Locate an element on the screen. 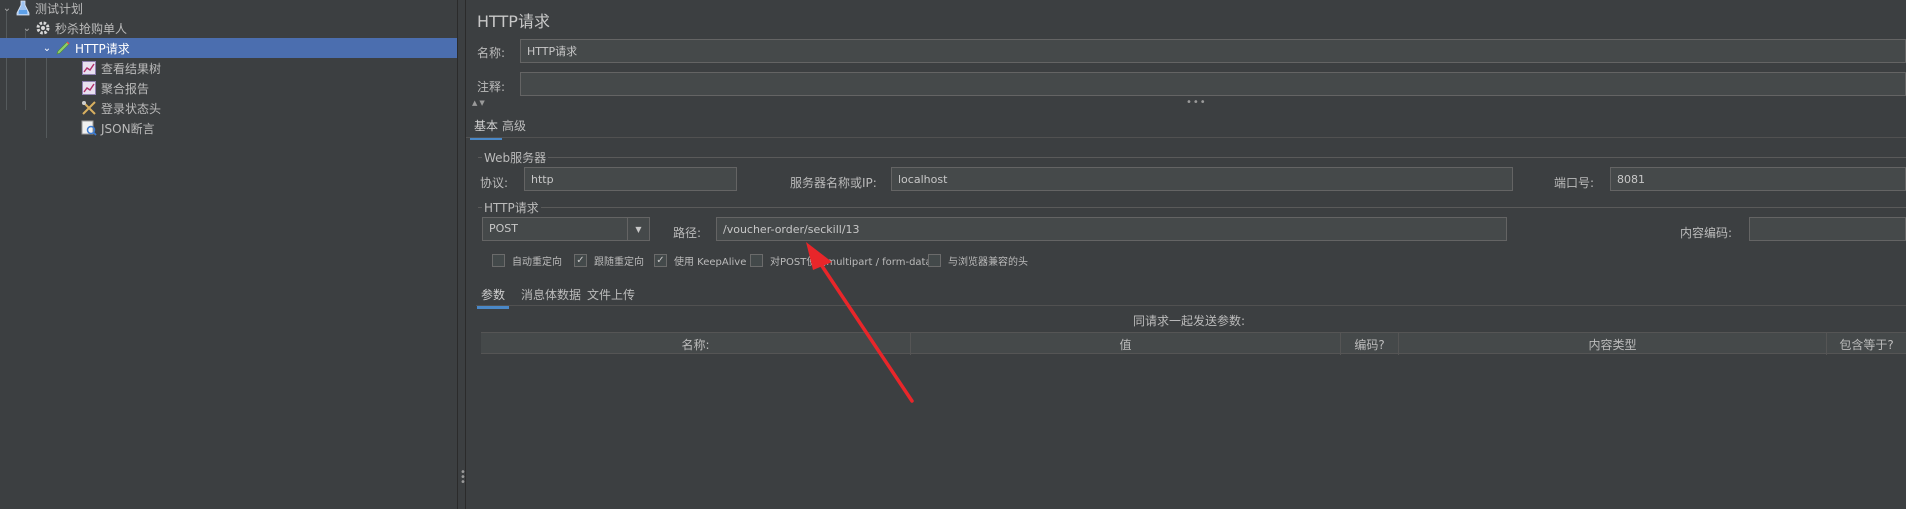 The width and height of the screenshot is (1906, 509). tree-item-label: 登录状态头 is located at coordinates (131, 108).